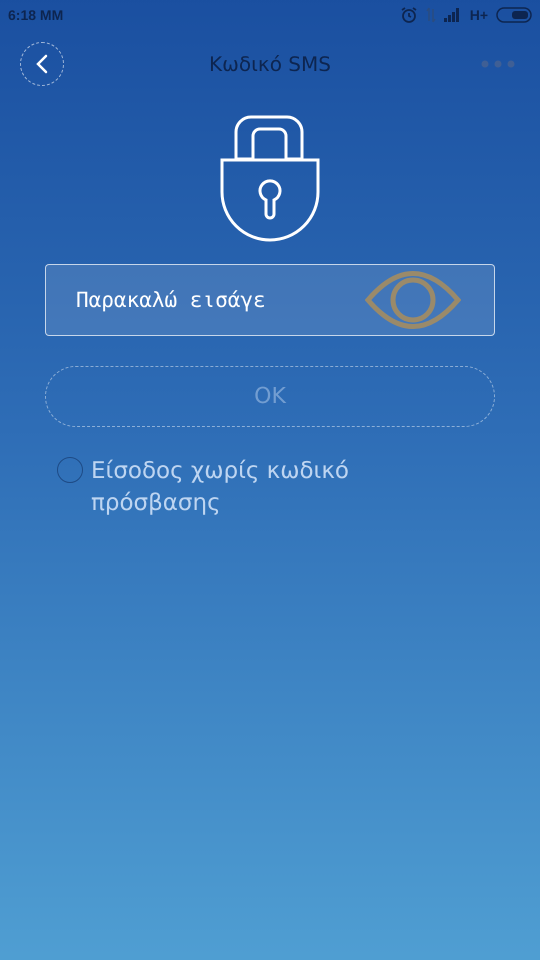  I want to click on network-type: H+, so click(479, 15).